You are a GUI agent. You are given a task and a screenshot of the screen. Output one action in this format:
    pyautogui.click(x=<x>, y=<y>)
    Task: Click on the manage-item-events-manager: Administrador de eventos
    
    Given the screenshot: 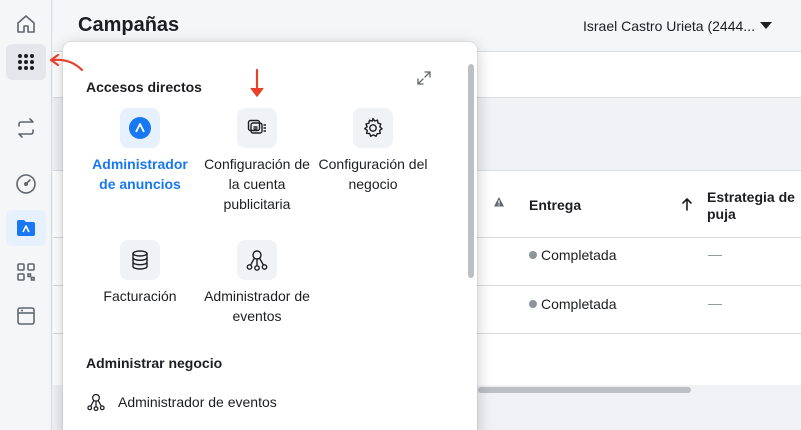 What is the action you would take?
    pyautogui.click(x=181, y=402)
    